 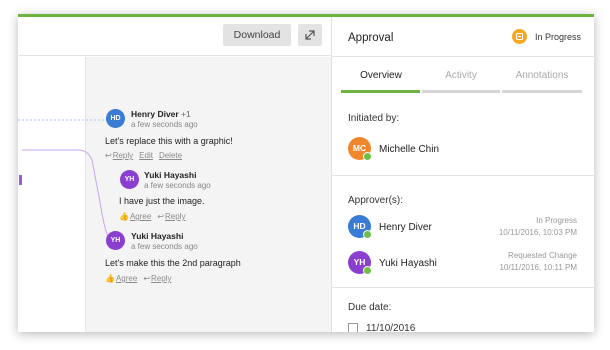 What do you see at coordinates (538, 267) in the screenshot?
I see `approver-date: 10/11/2016, 10:11 PM` at bounding box center [538, 267].